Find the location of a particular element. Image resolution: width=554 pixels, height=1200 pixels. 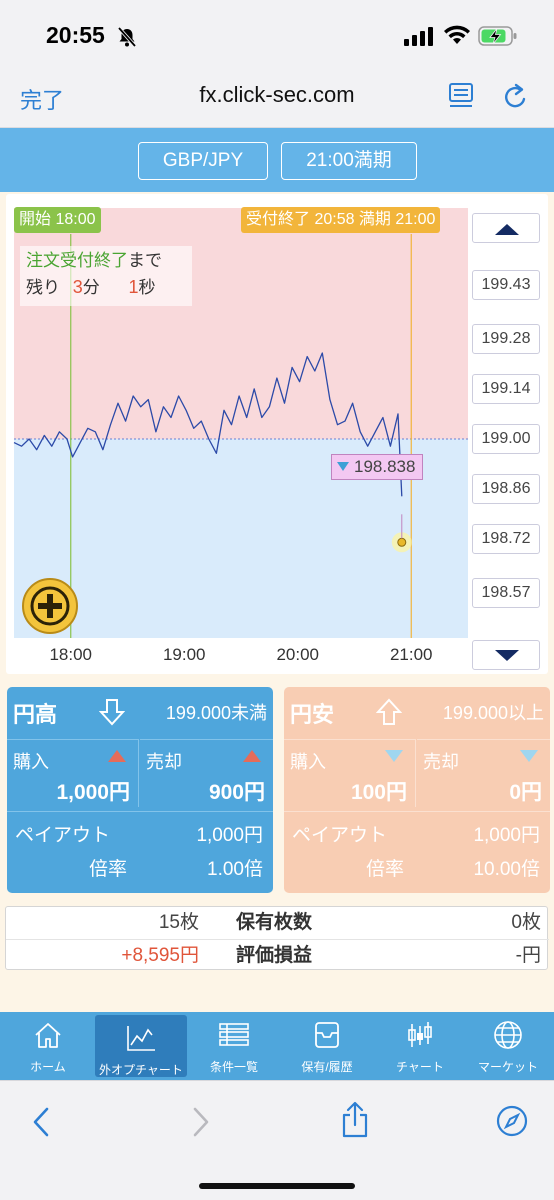

x-axis-label: 18:00 is located at coordinates (71, 654).